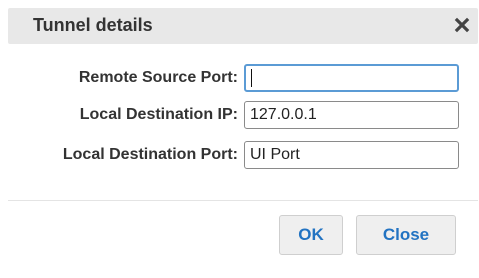 This screenshot has height=278, width=479. I want to click on remote-source-port-row: Remote Source Port:, so click(239, 78).